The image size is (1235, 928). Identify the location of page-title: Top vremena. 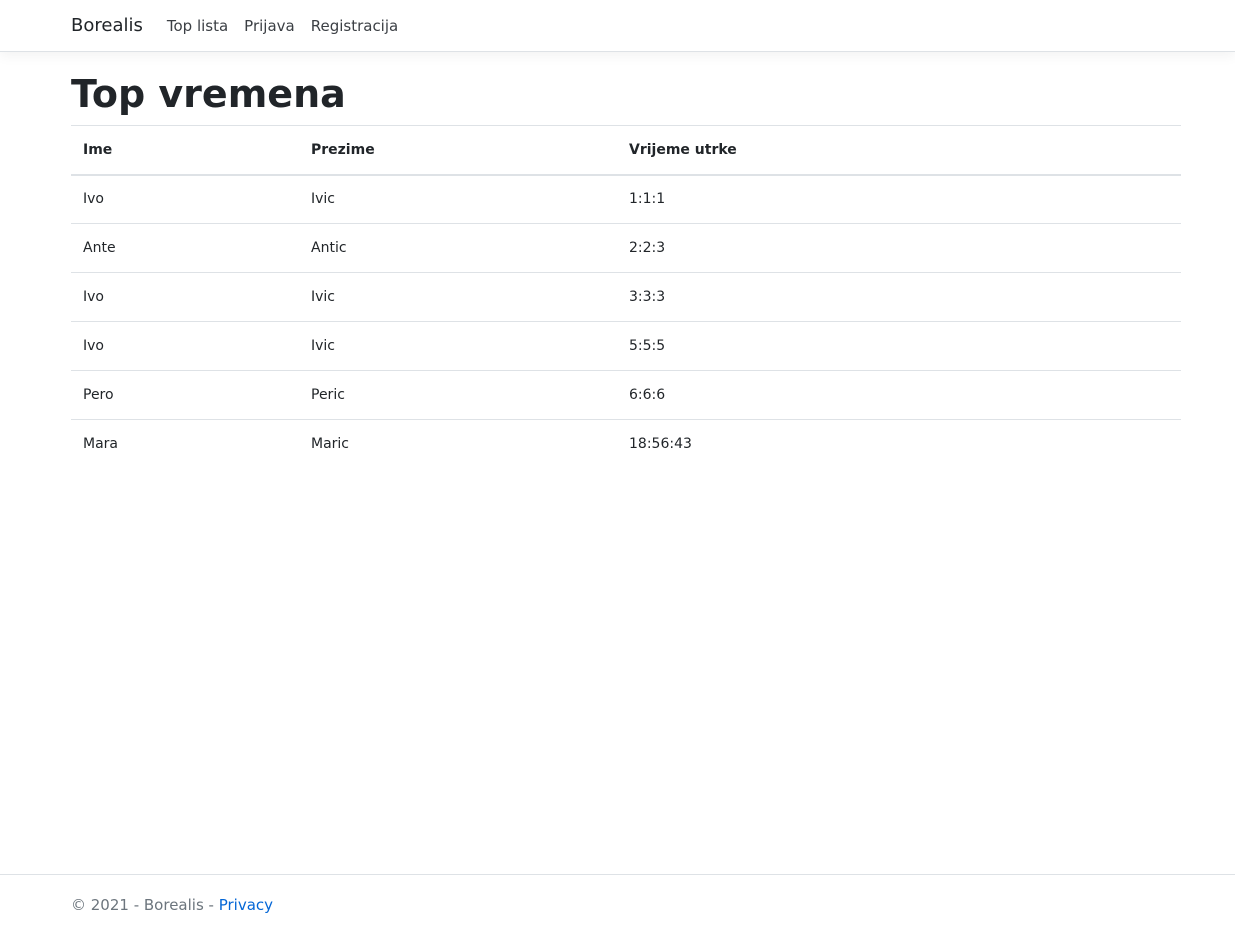
(208, 94).